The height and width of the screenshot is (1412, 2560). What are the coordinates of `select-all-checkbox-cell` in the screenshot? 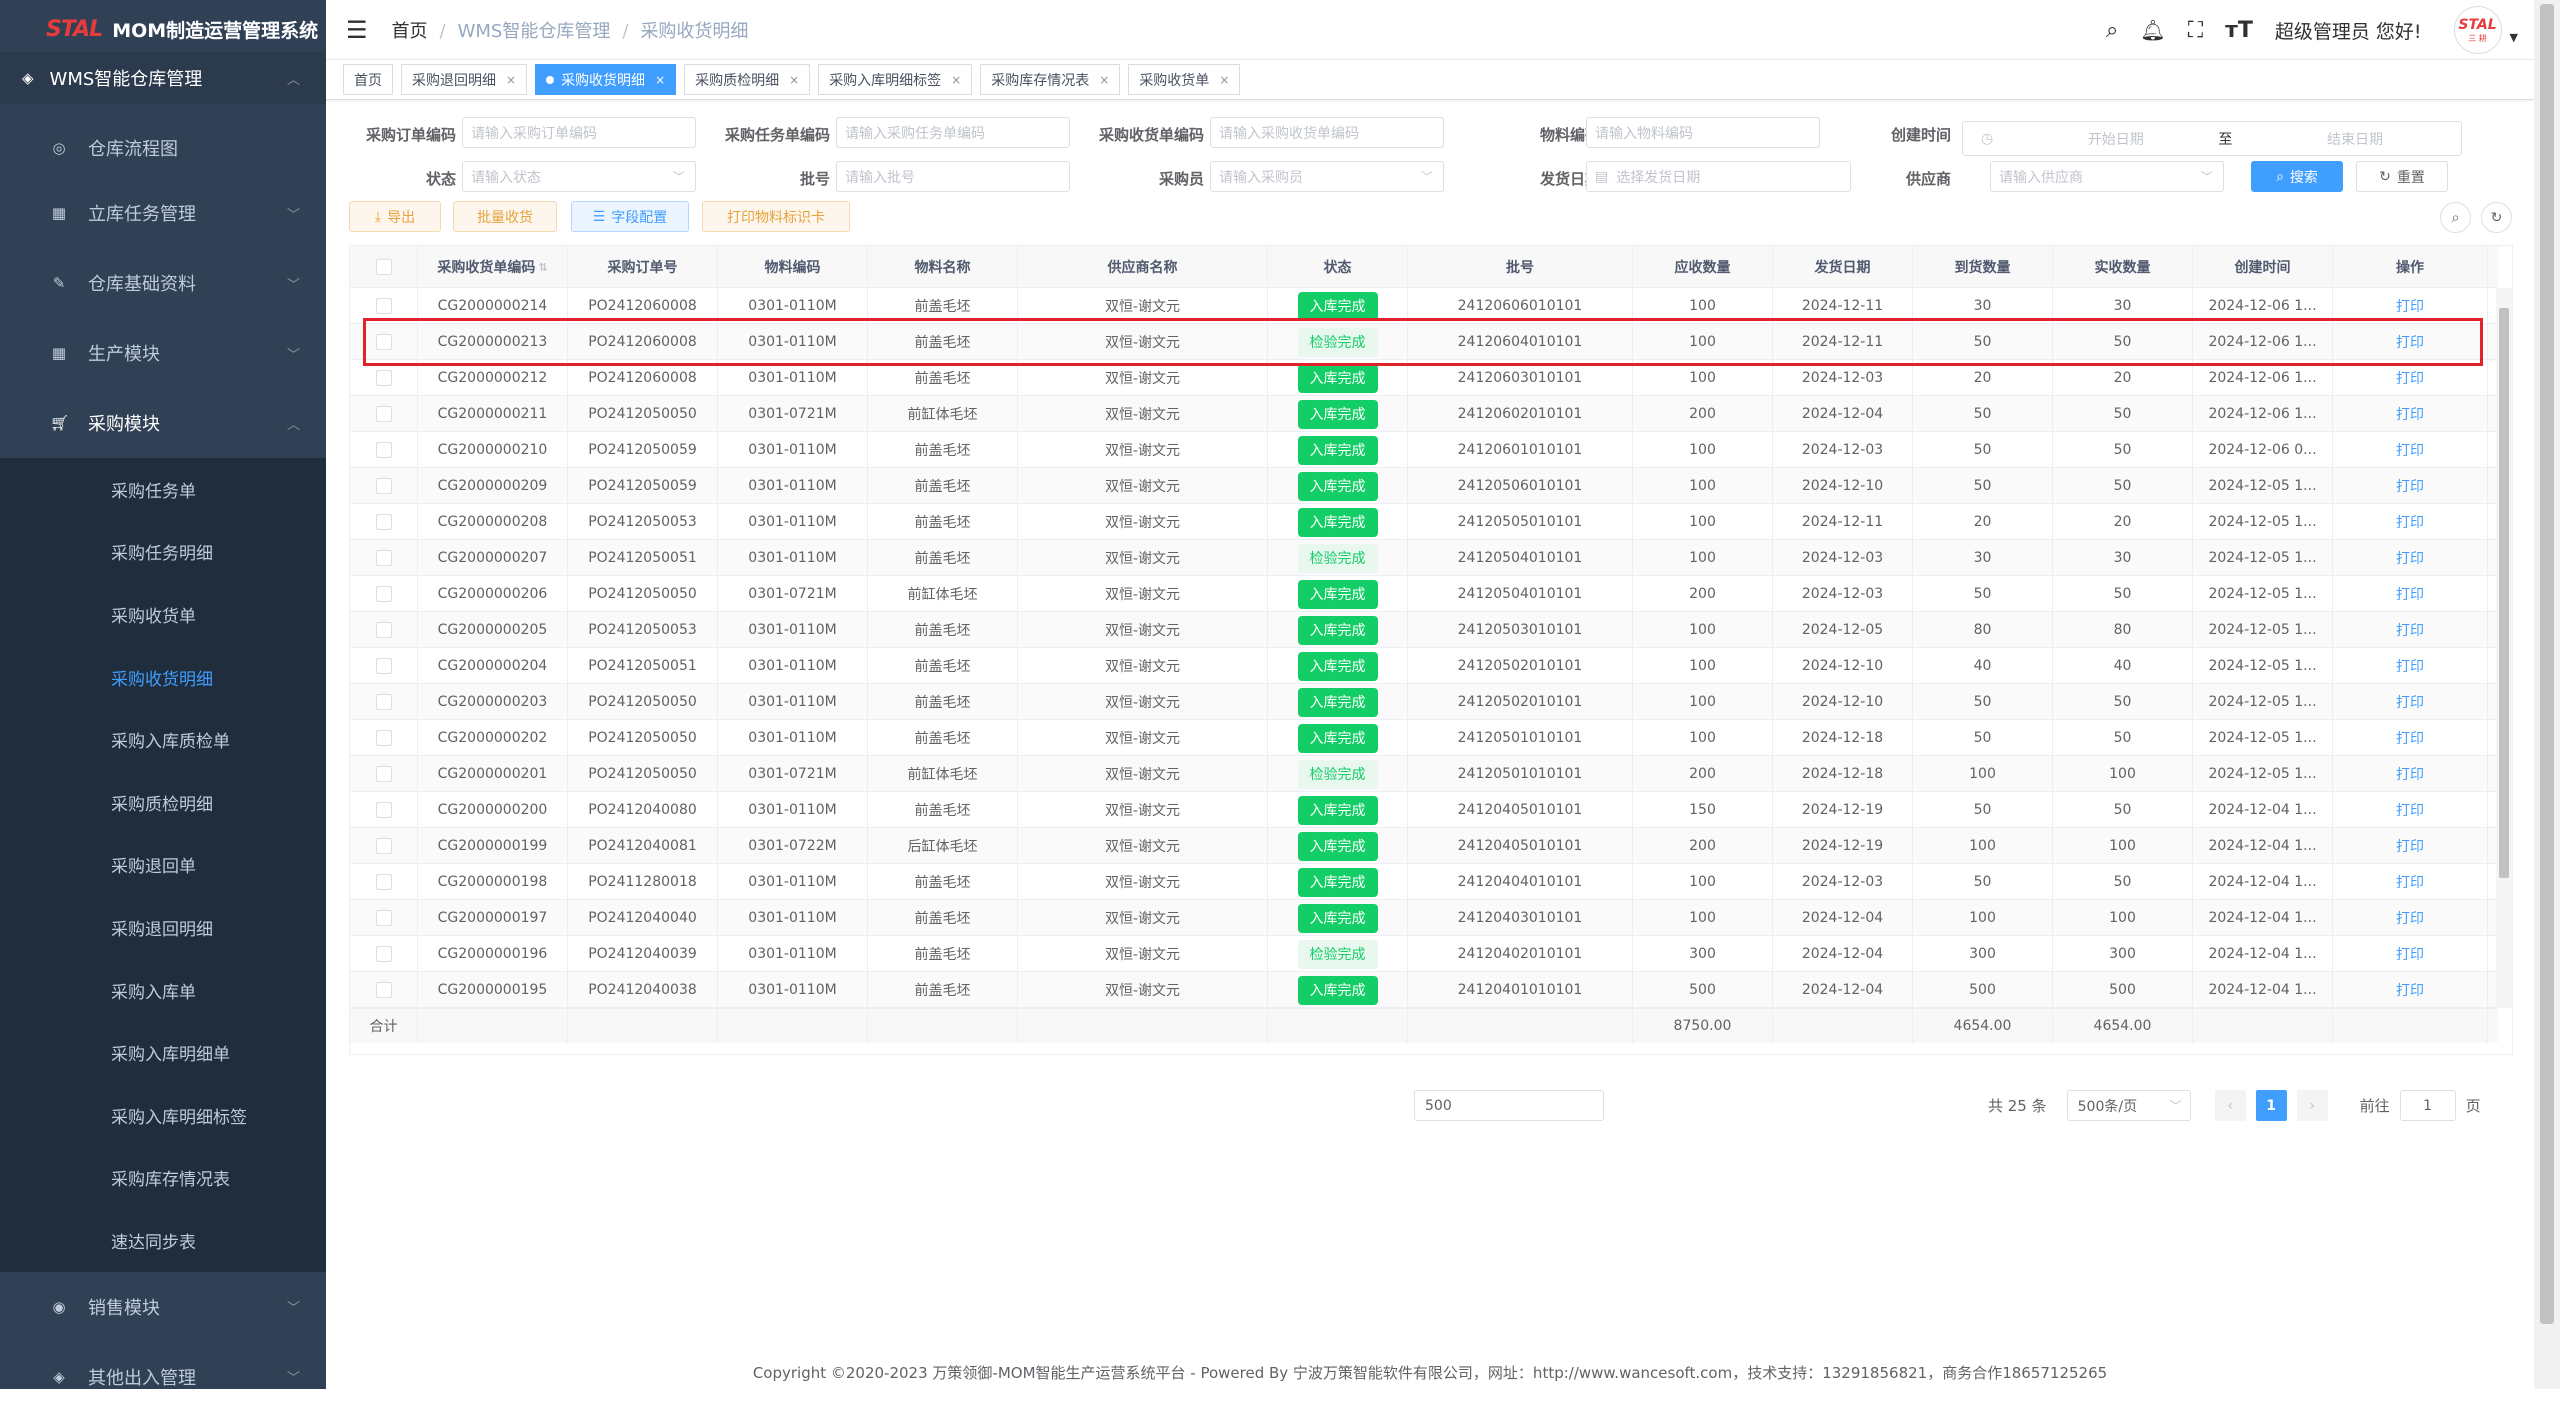 It's located at (384, 267).